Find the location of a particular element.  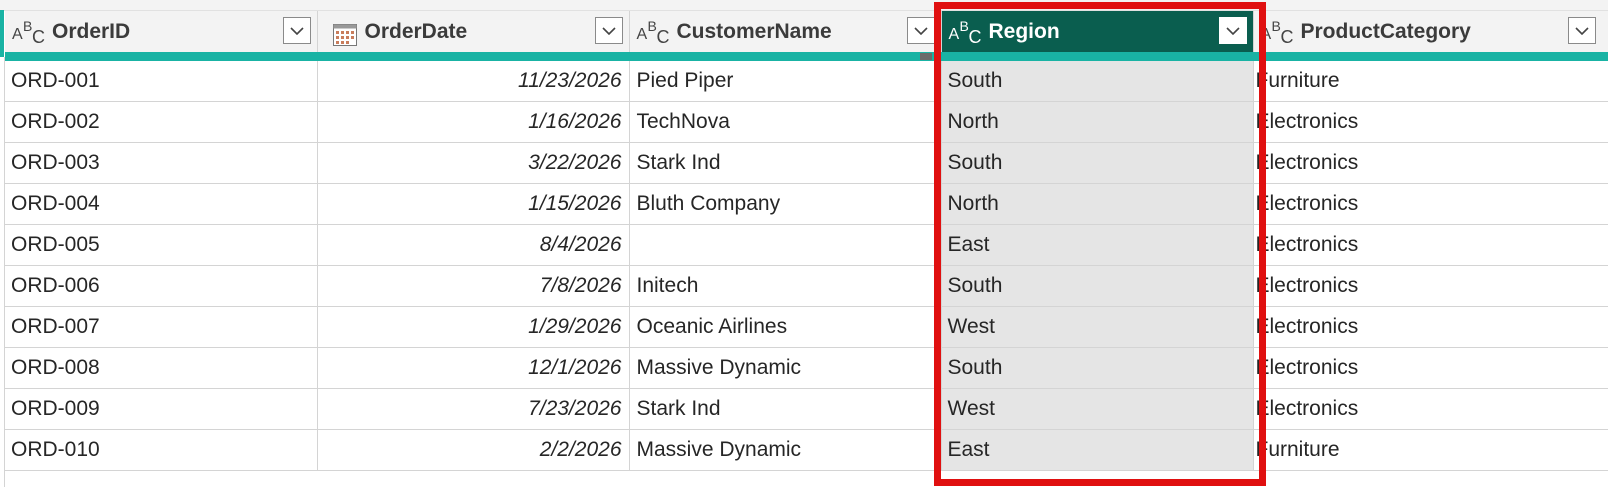

cell-value: East is located at coordinates (968, 449).